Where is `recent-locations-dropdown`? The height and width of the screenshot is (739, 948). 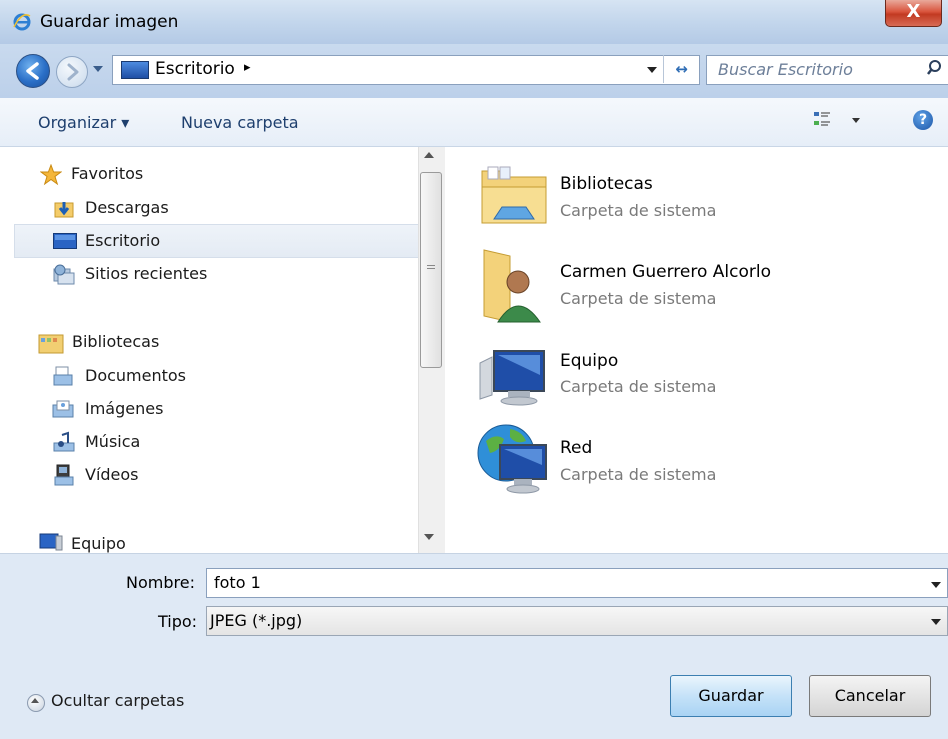
recent-locations-dropdown is located at coordinates (98, 69).